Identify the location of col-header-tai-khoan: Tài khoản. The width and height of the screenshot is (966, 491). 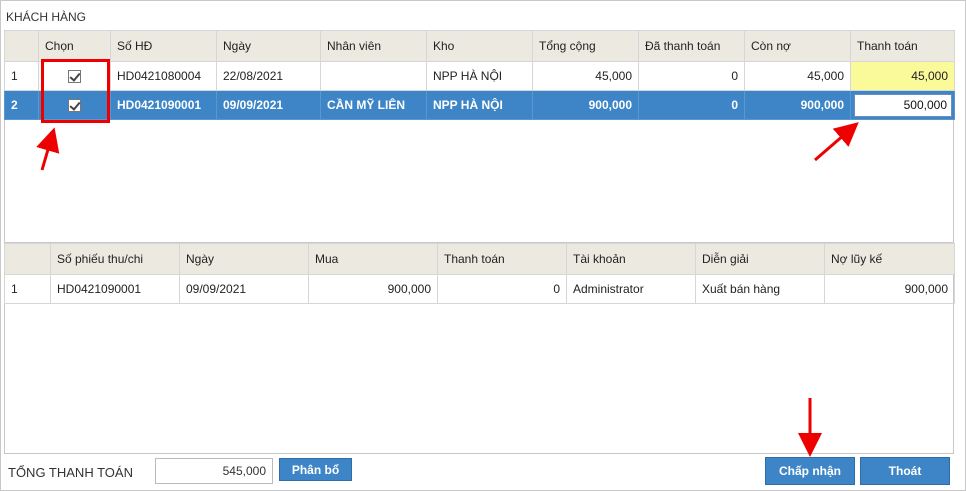
(631, 259).